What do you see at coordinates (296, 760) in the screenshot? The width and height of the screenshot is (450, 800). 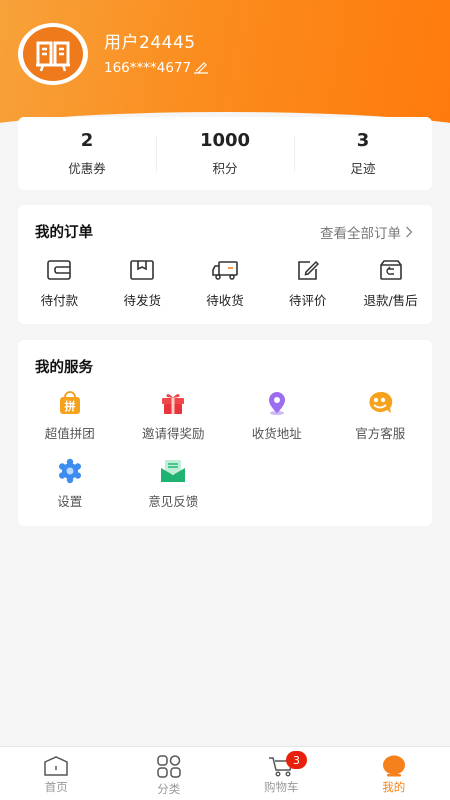 I see `cart-badge: 3` at bounding box center [296, 760].